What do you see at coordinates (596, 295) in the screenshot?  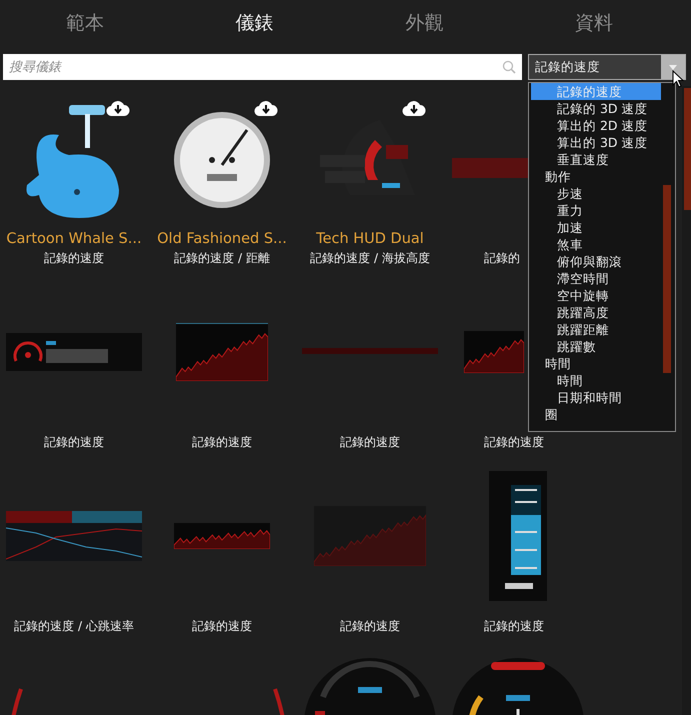 I see `dropdown-option: 空中旋轉` at bounding box center [596, 295].